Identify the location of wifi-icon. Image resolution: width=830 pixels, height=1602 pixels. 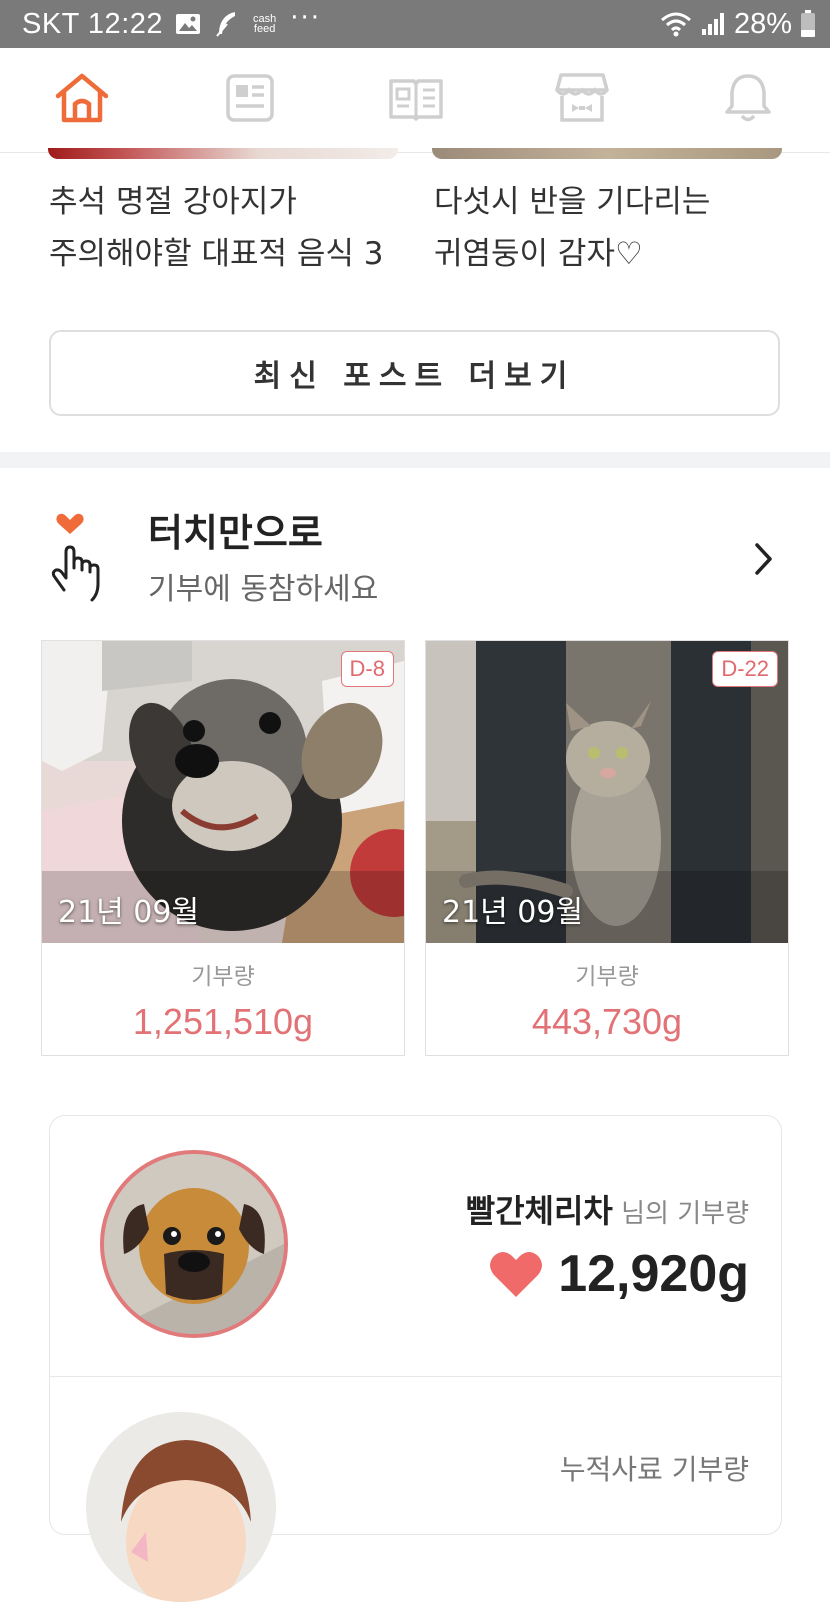
(675, 24).